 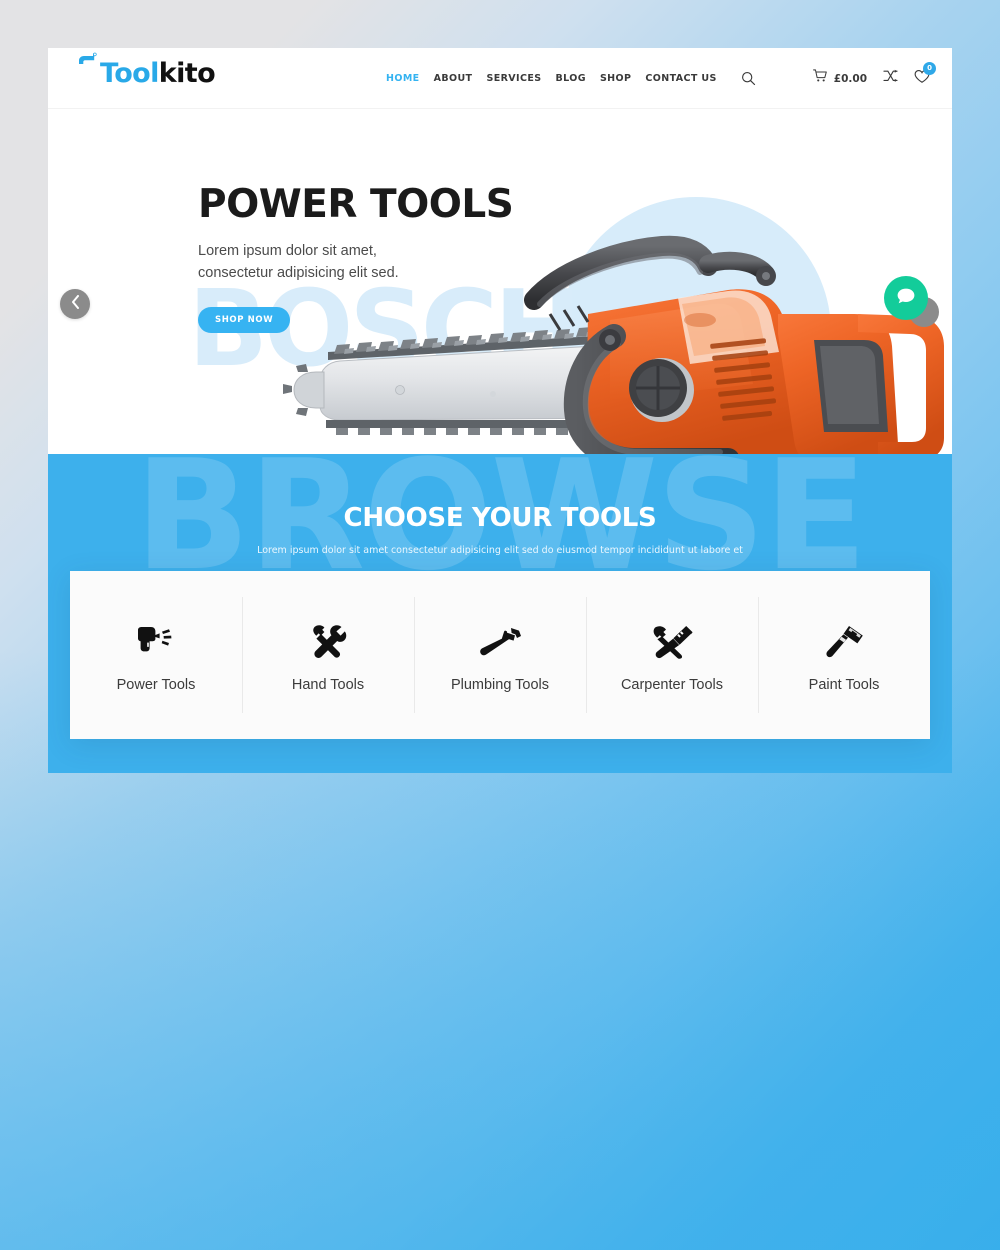 I want to click on wishlist-button: 0, so click(x=925, y=75).